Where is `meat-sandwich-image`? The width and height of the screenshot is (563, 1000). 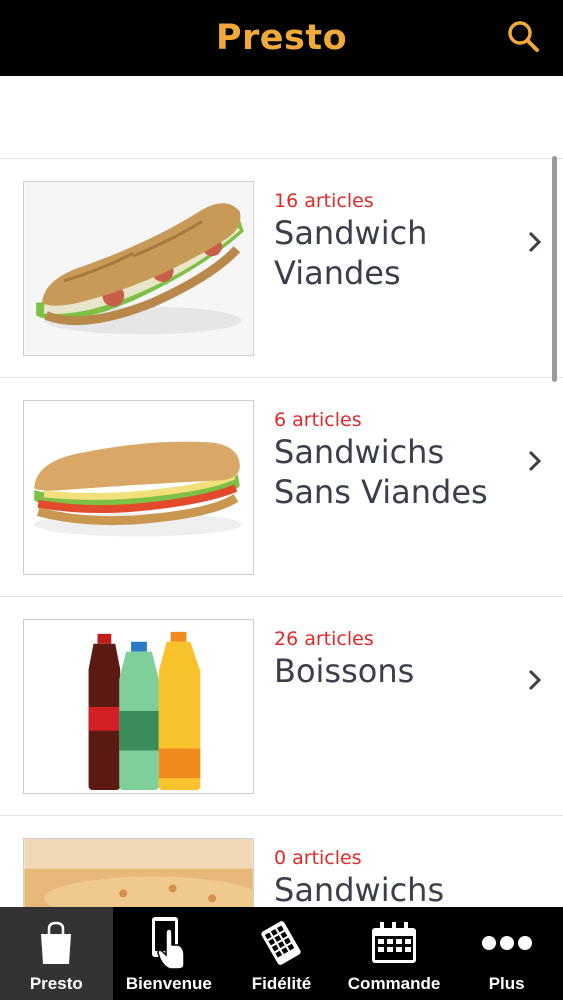
meat-sandwich-image is located at coordinates (138, 268).